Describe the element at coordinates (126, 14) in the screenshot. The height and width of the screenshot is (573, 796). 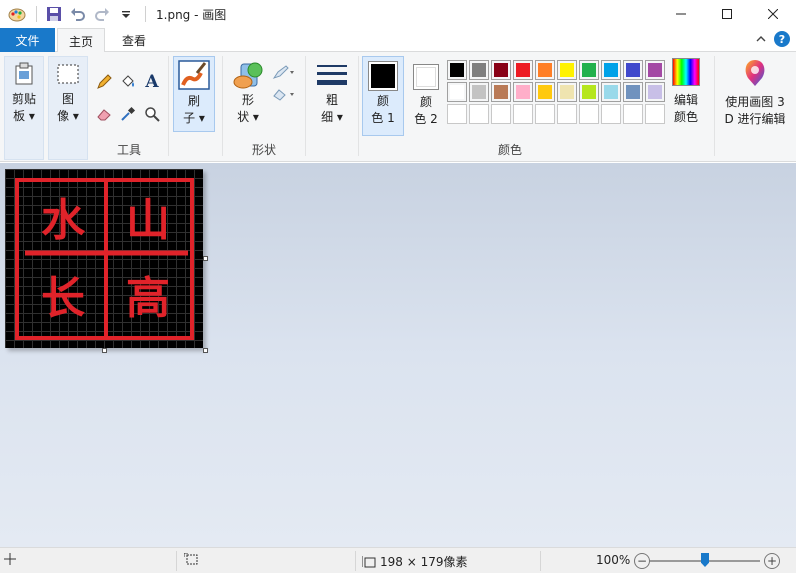
I see `customize-toolbar-chevron-icon` at that location.